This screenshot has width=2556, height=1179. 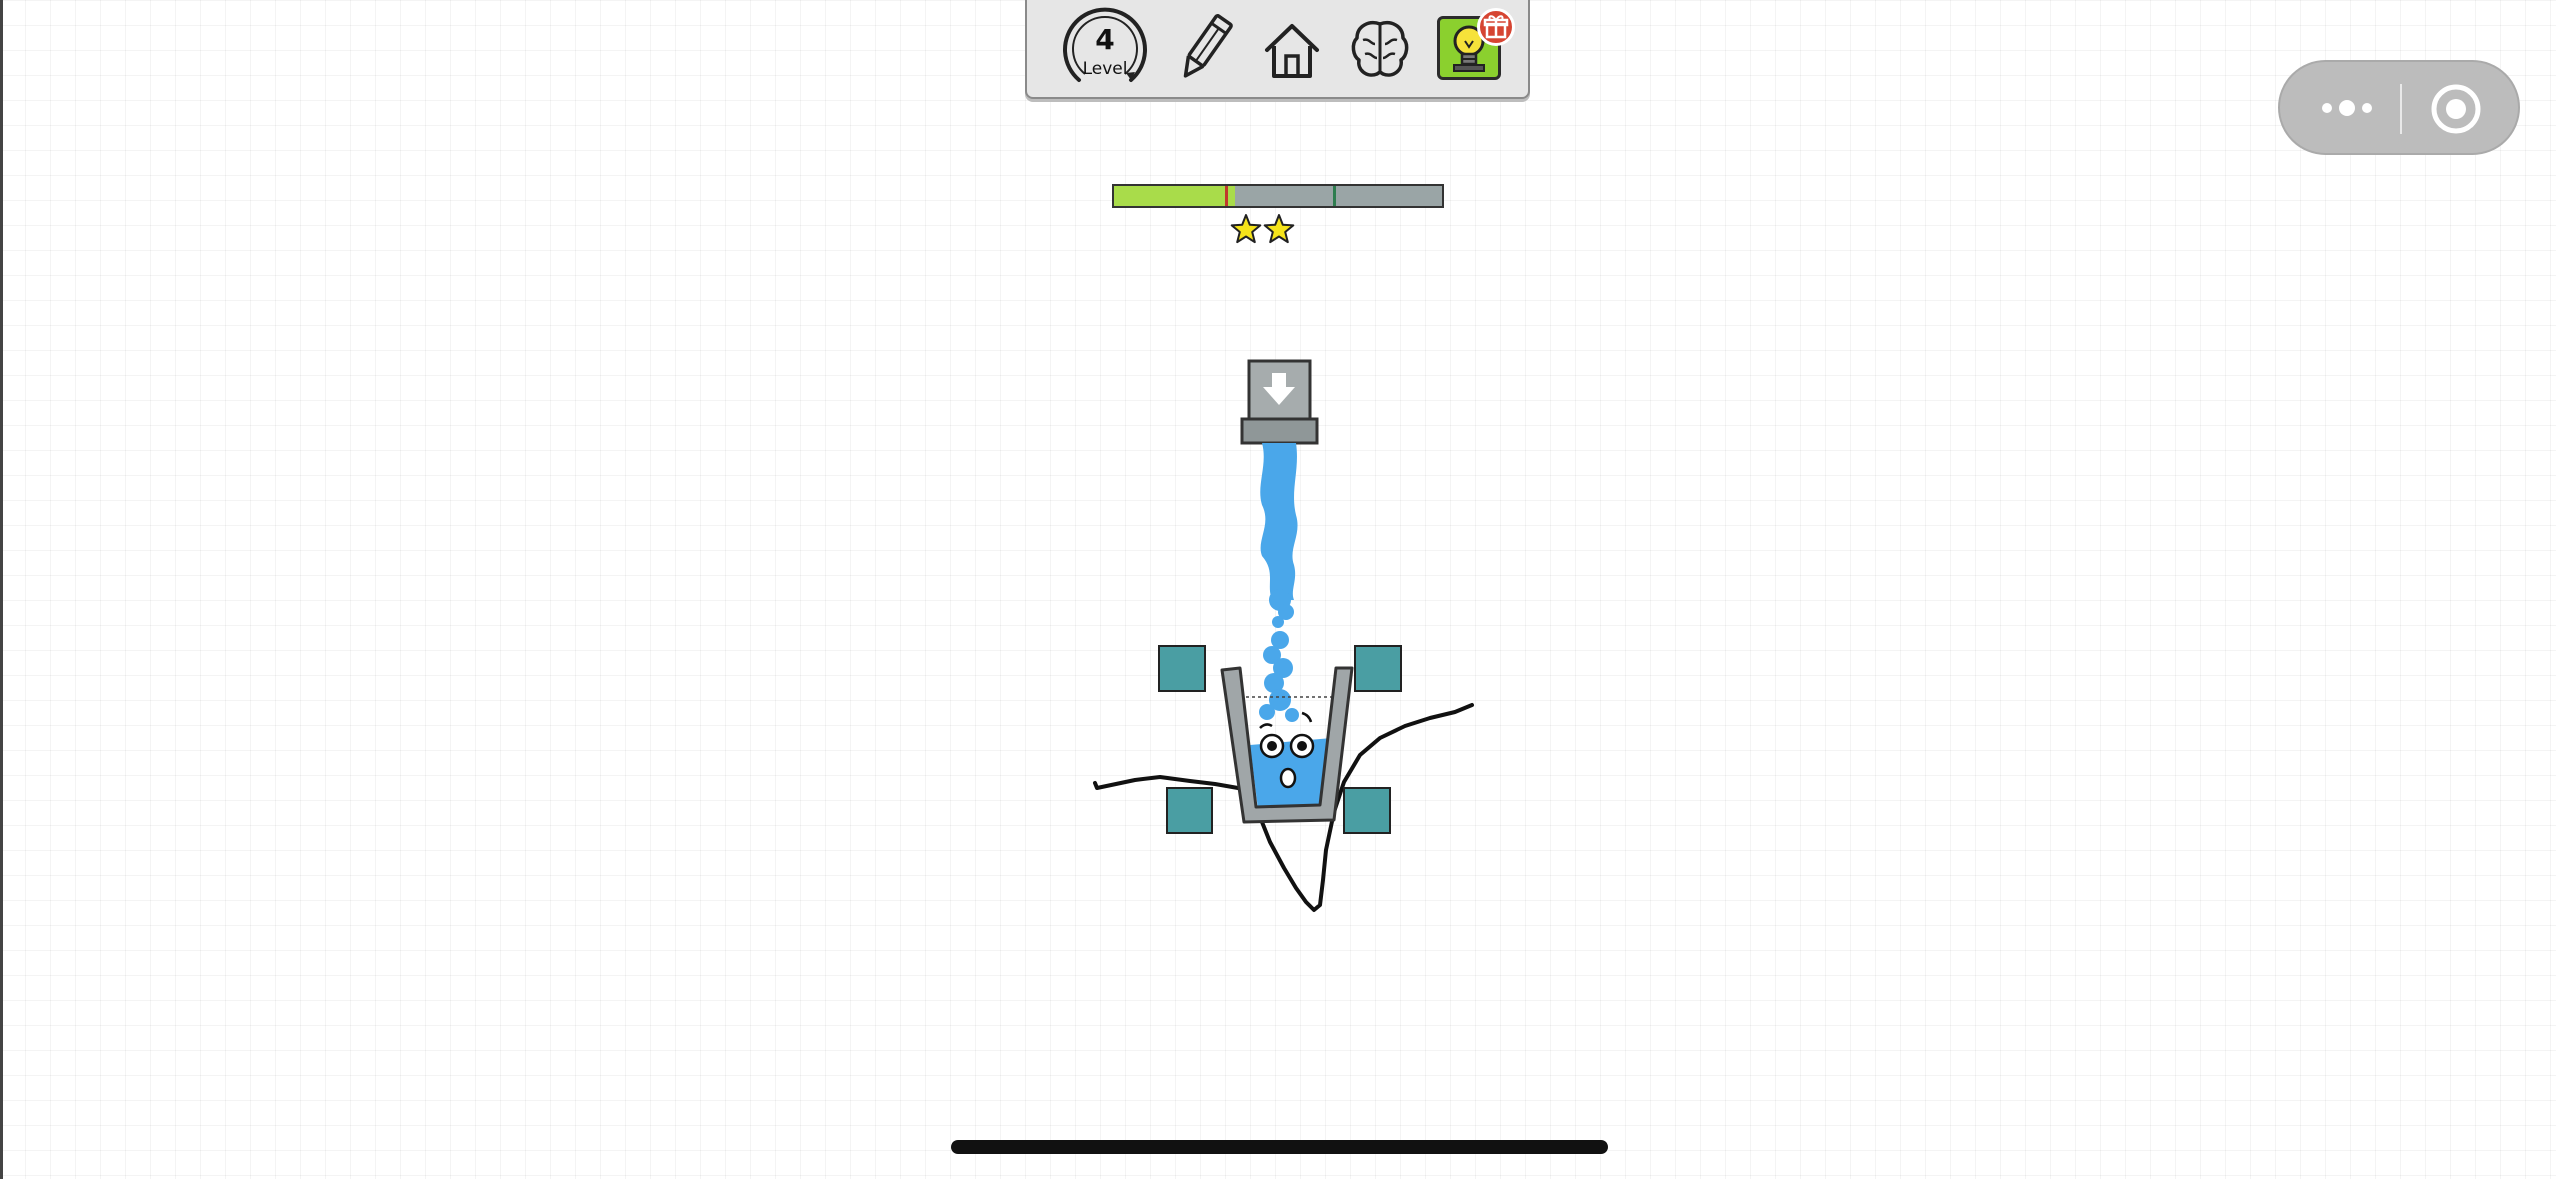 What do you see at coordinates (1279, 582) in the screenshot?
I see `water-stream` at bounding box center [1279, 582].